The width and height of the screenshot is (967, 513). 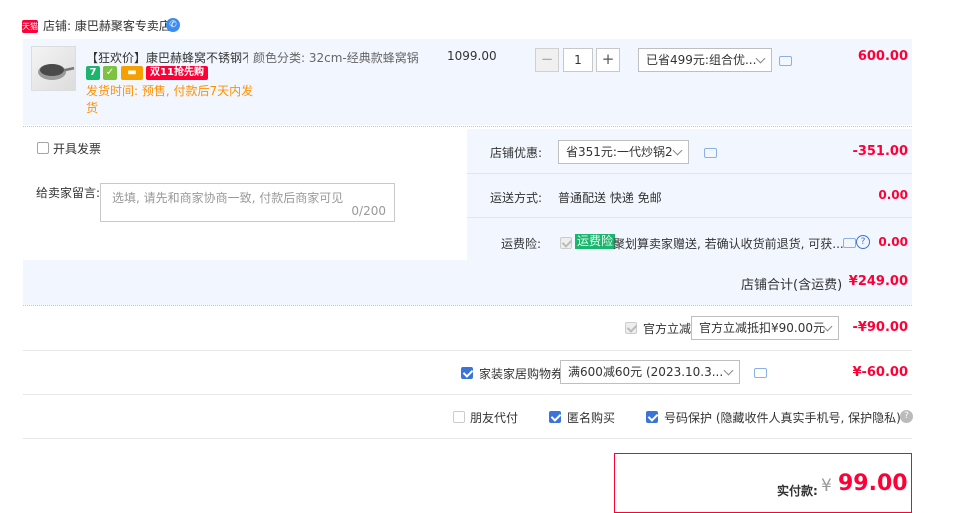 What do you see at coordinates (578, 60) in the screenshot?
I see `quantity-input: 1` at bounding box center [578, 60].